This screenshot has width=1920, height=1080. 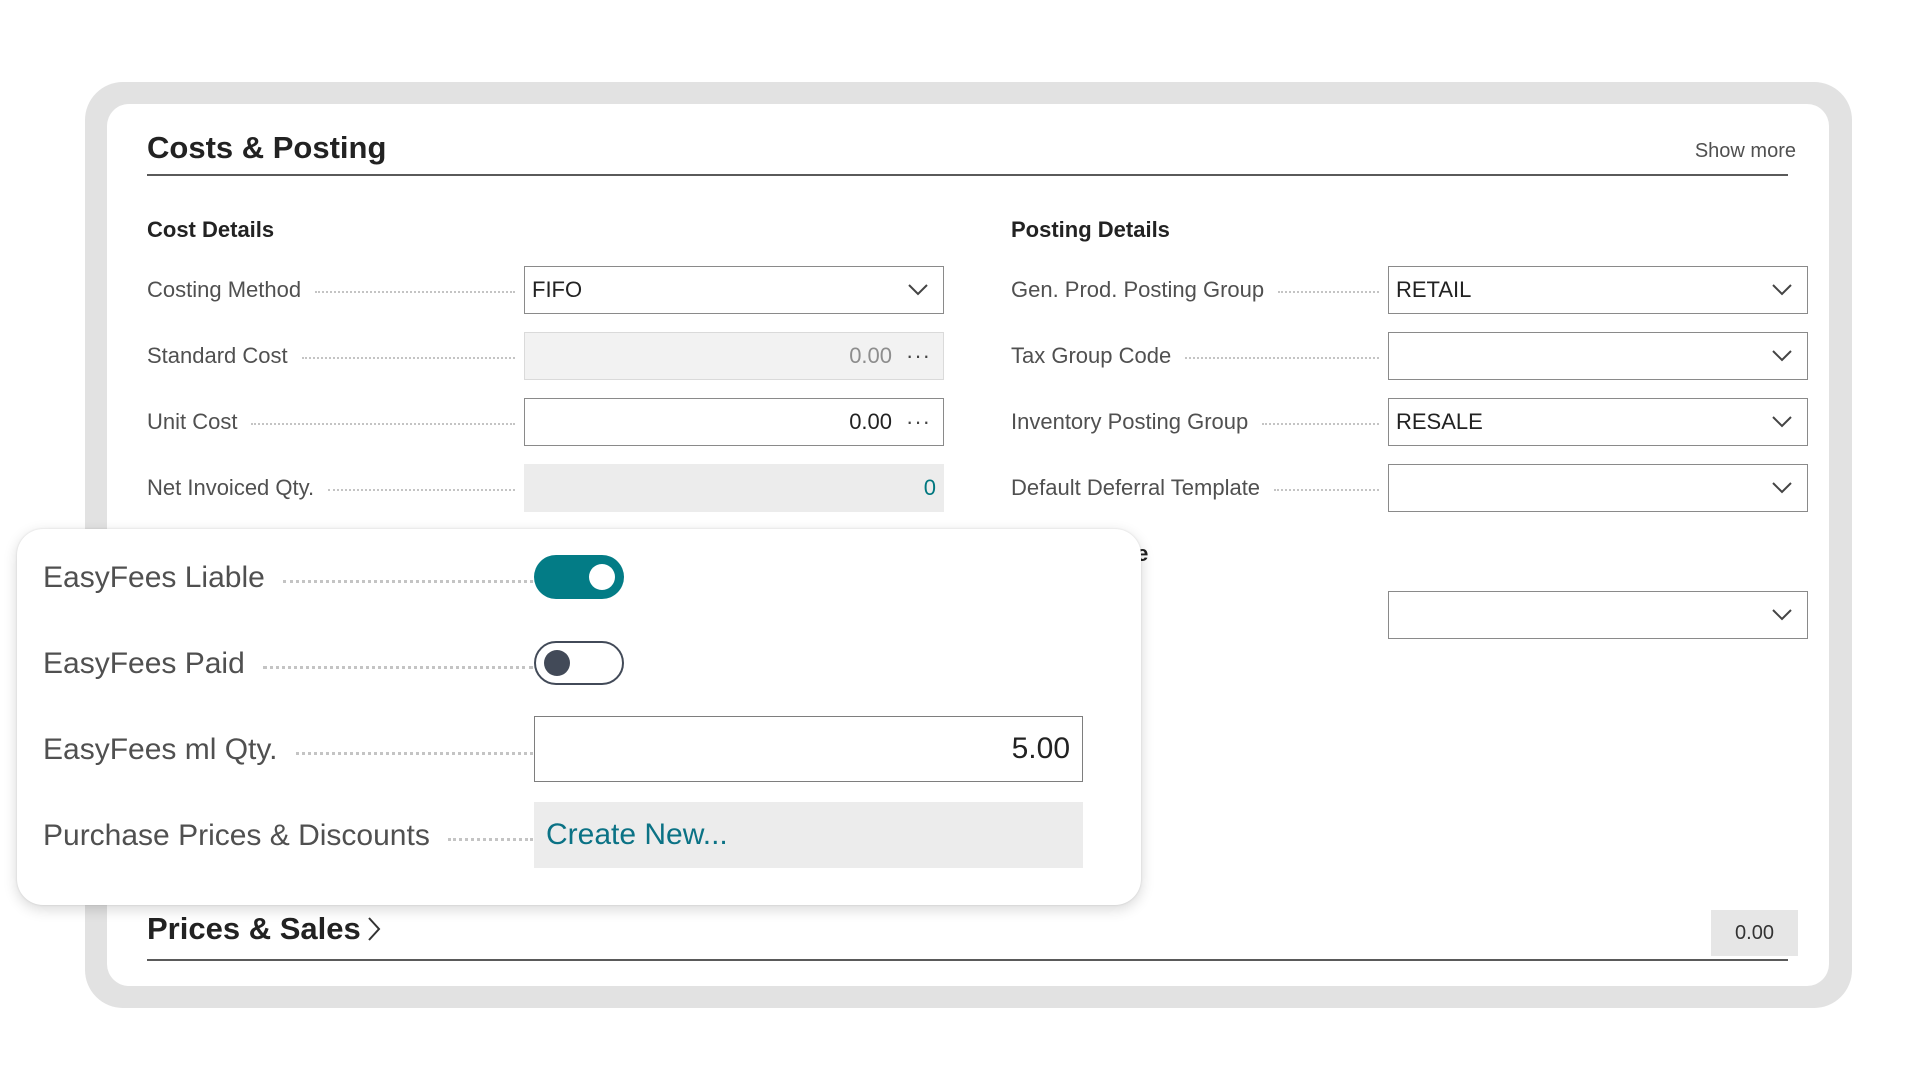 What do you see at coordinates (734, 488) in the screenshot?
I see `net-invoiced-qty-field: 0` at bounding box center [734, 488].